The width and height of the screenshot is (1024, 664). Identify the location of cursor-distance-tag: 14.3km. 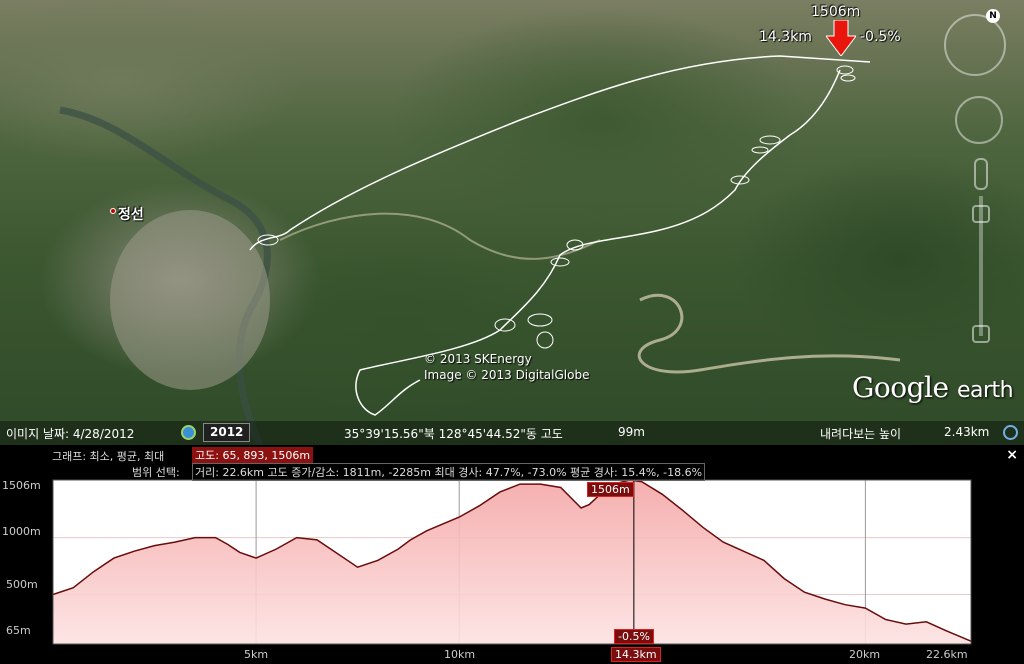
(636, 654).